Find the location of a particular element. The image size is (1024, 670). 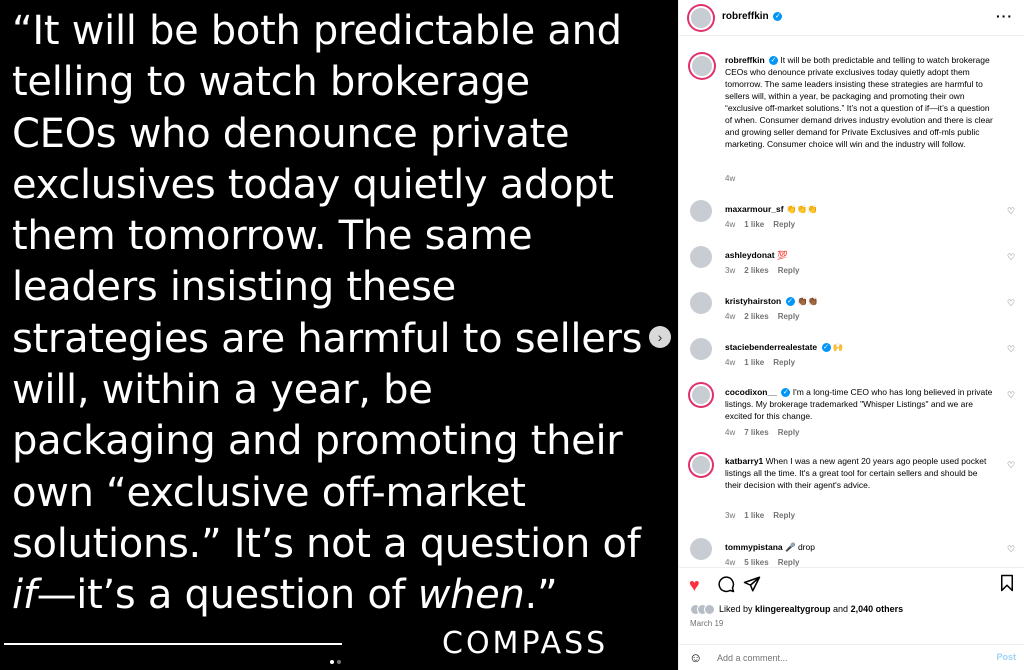

author-username: robreffkin is located at coordinates (745, 16).